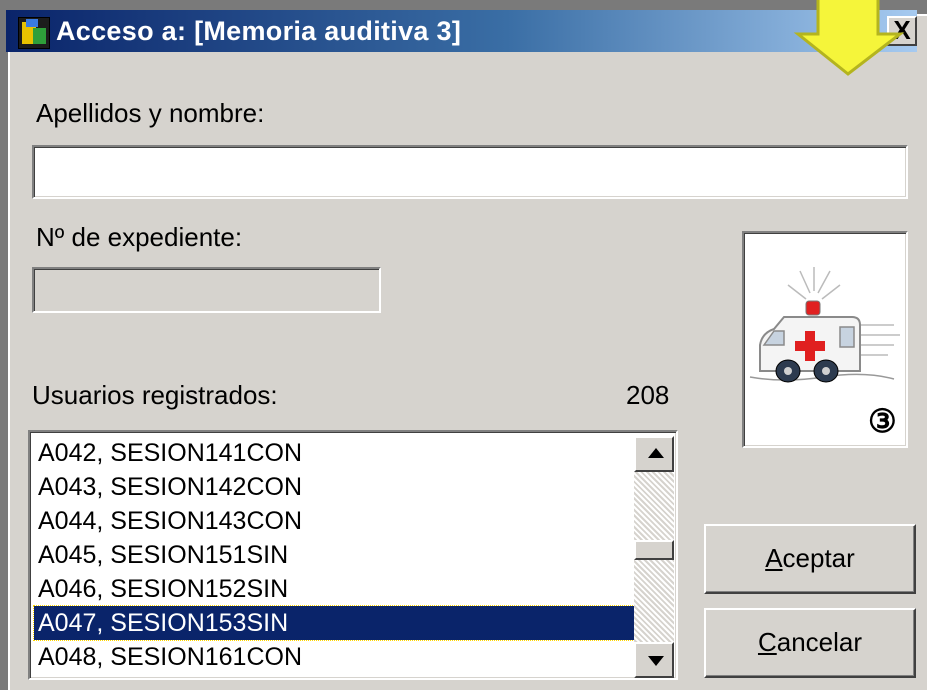 This screenshot has height=690, width=927. I want to click on window-title: Acceso a: [Memoria auditiva 3], so click(259, 31).